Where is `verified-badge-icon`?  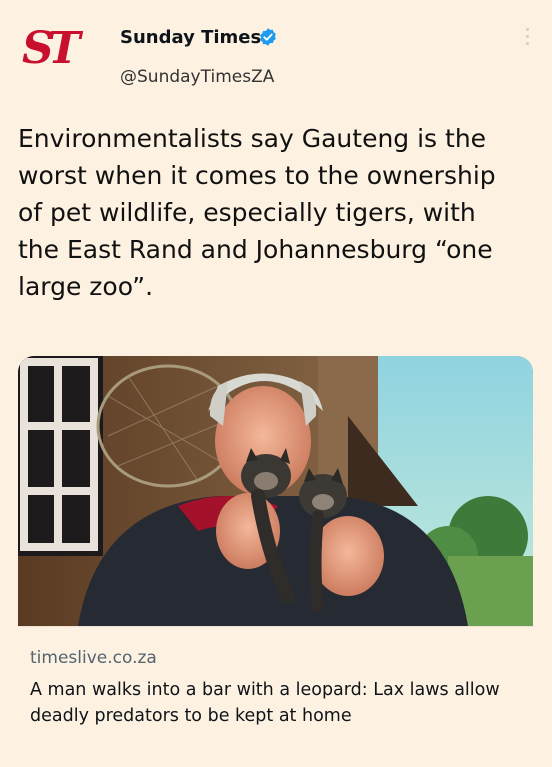
verified-badge-icon is located at coordinates (268, 37).